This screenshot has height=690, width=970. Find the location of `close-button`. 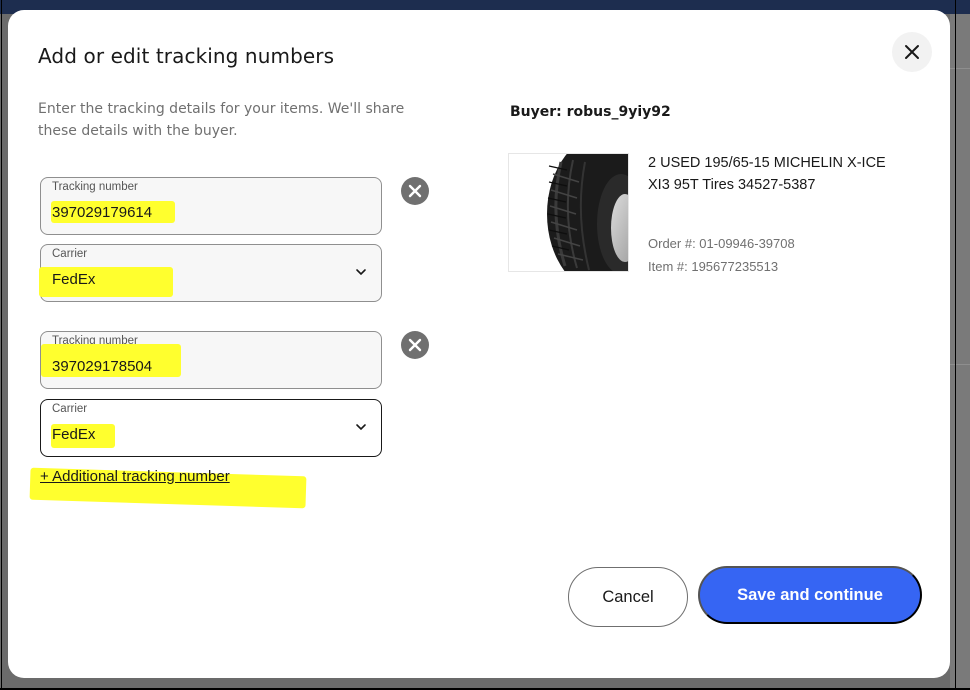

close-button is located at coordinates (912, 52).